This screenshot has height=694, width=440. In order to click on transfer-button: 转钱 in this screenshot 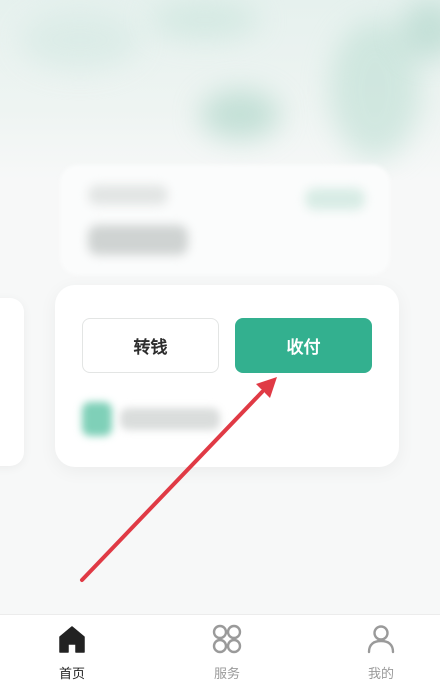, I will do `click(150, 345)`.